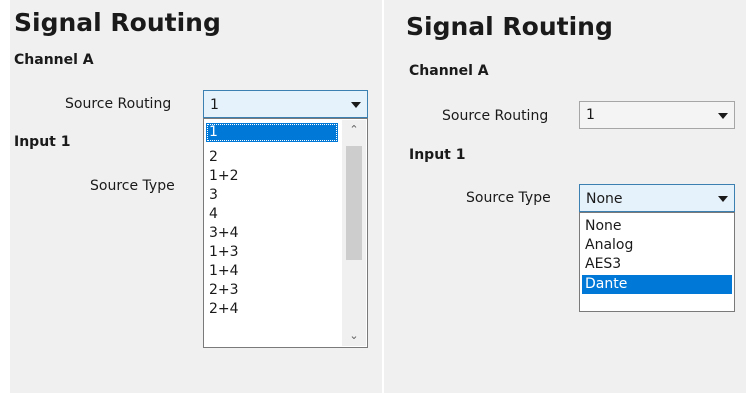  I want to click on type-option-aes3: AES3, so click(657, 264).